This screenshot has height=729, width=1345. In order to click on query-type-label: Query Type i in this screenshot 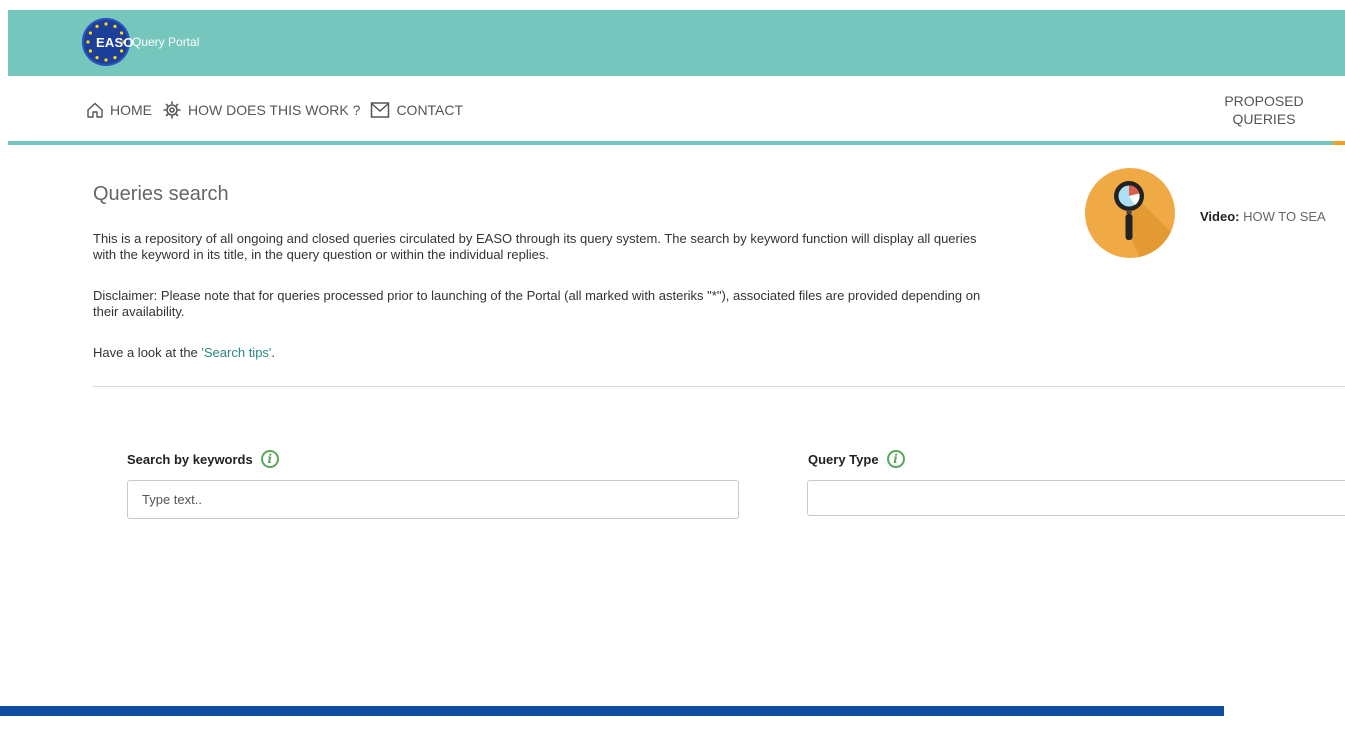, I will do `click(856, 459)`.